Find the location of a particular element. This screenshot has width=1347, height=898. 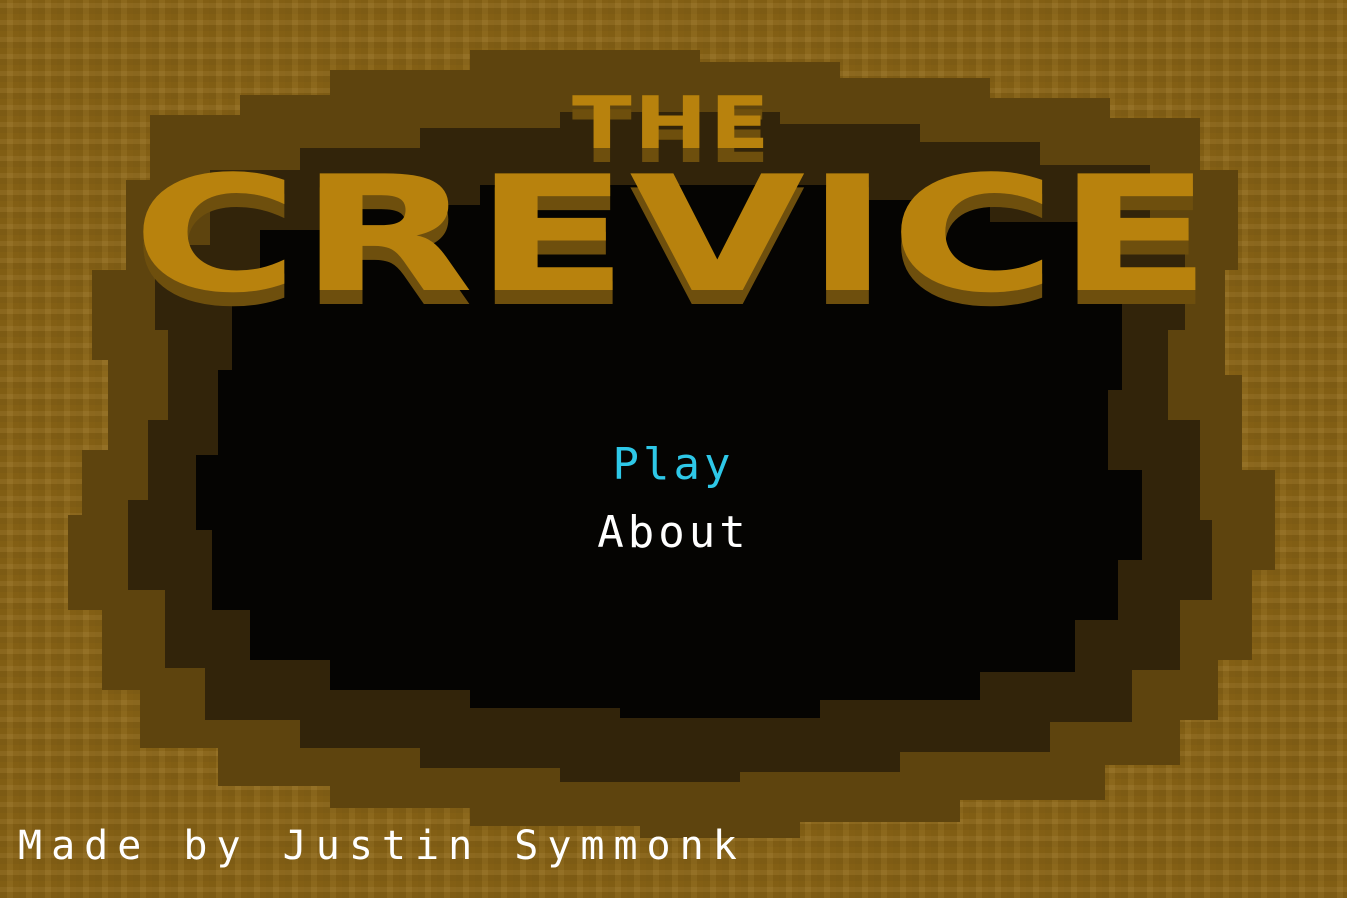

credit-text: Made by Justin Symmonk is located at coordinates (382, 846).